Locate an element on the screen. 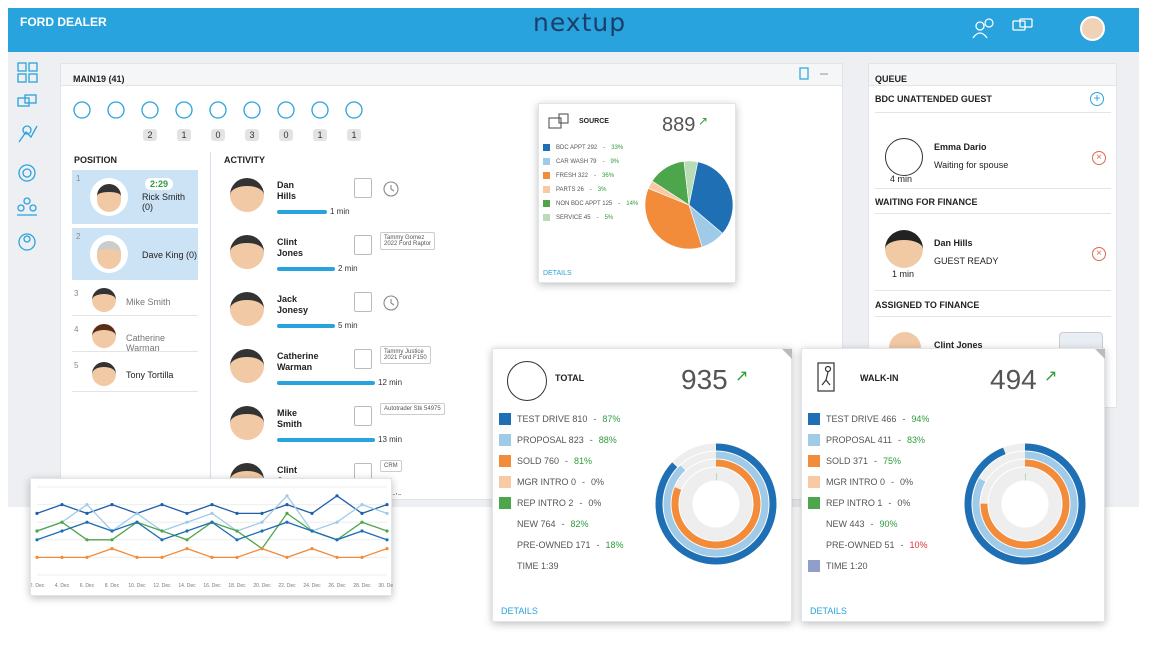 This screenshot has height=645, width=1161. activity-row: Dan Hills 1 min is located at coordinates (349, 198).